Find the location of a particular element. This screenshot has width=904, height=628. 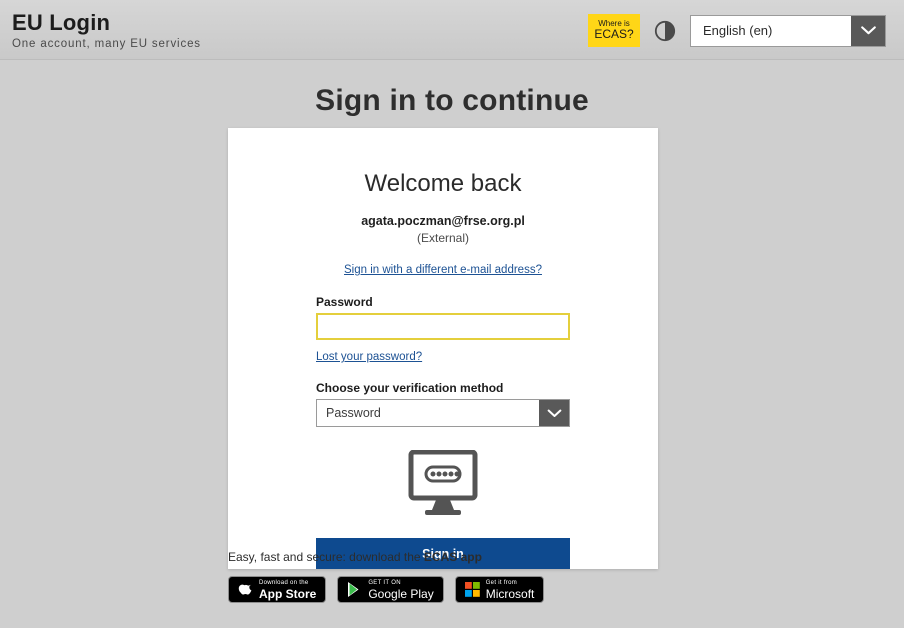

where-is-ecas-badge: Where is ECAS? is located at coordinates (614, 30).